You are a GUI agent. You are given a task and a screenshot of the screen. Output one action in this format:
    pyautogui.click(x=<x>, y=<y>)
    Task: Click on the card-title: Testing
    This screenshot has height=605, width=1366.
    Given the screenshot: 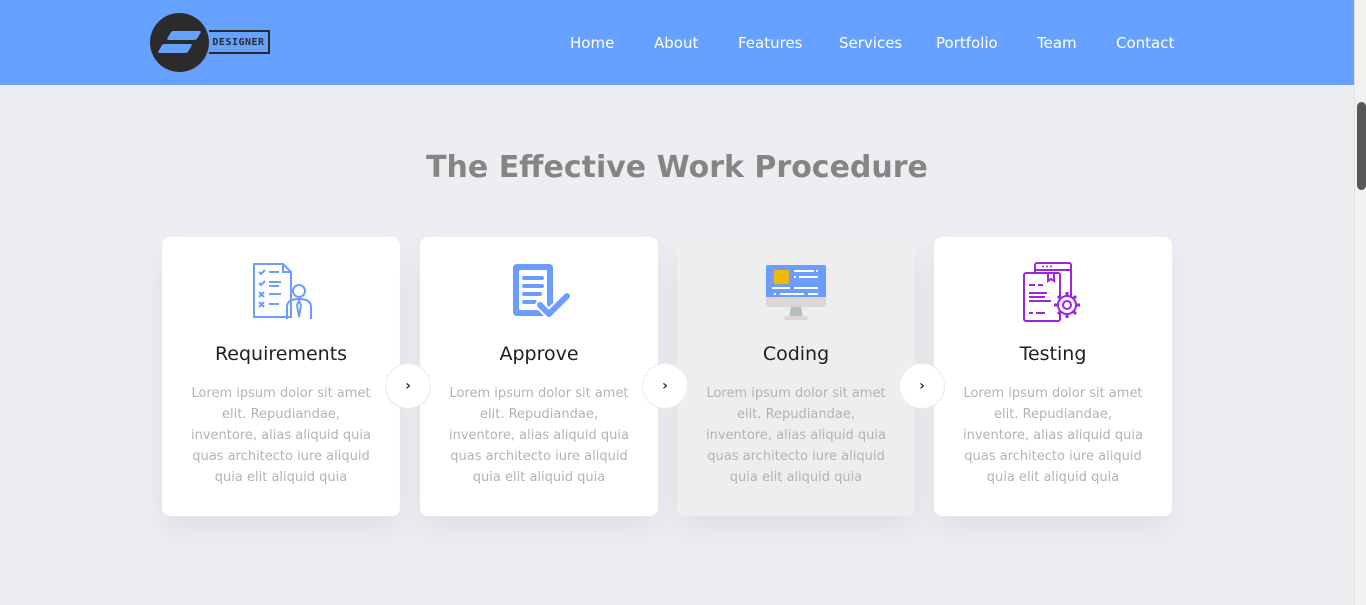 What is the action you would take?
    pyautogui.click(x=1053, y=354)
    